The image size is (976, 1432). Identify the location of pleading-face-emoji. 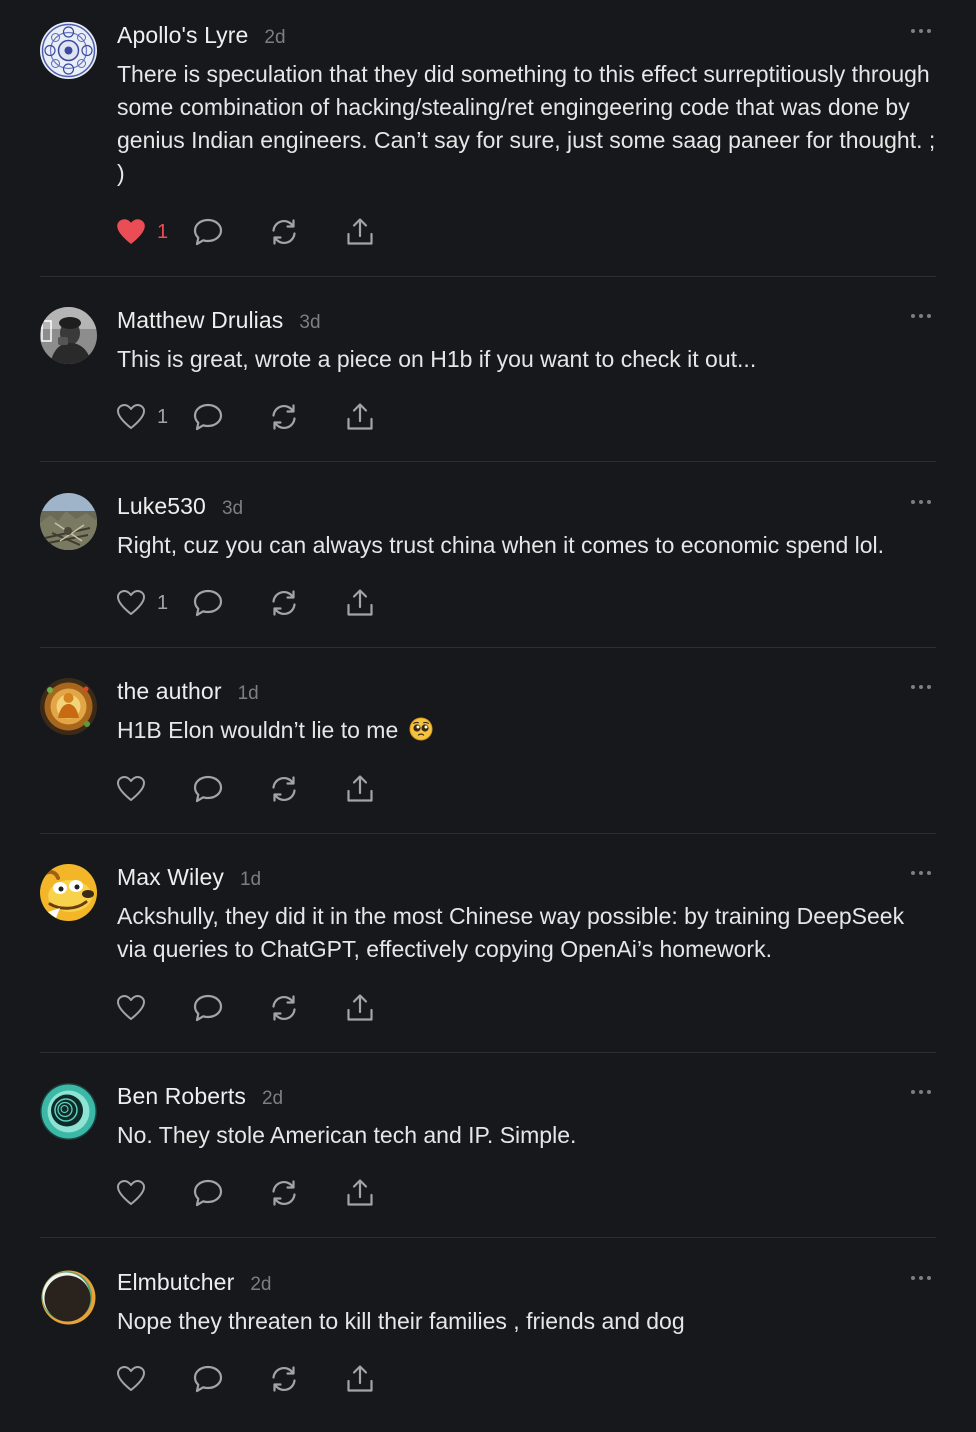
(421, 733).